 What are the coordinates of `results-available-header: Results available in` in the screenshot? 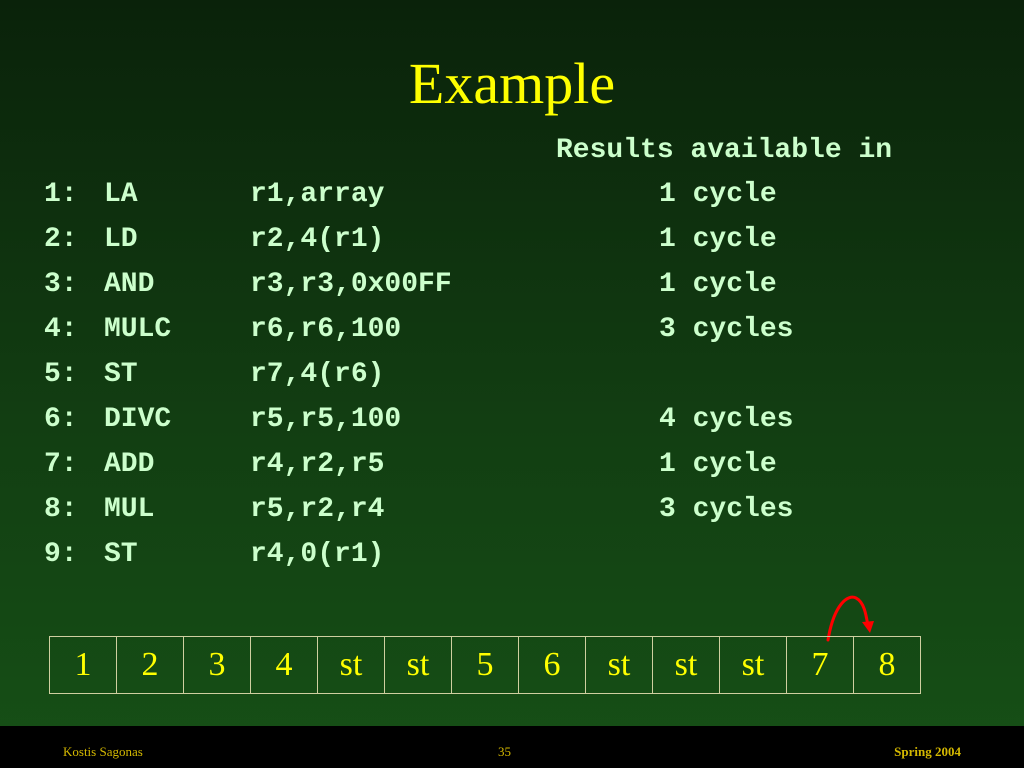 It's located at (724, 150).